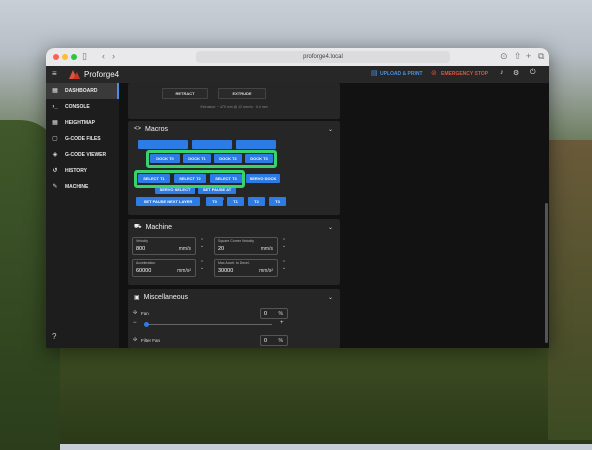  I want to click on tool-t3-button: T3, so click(277, 201).